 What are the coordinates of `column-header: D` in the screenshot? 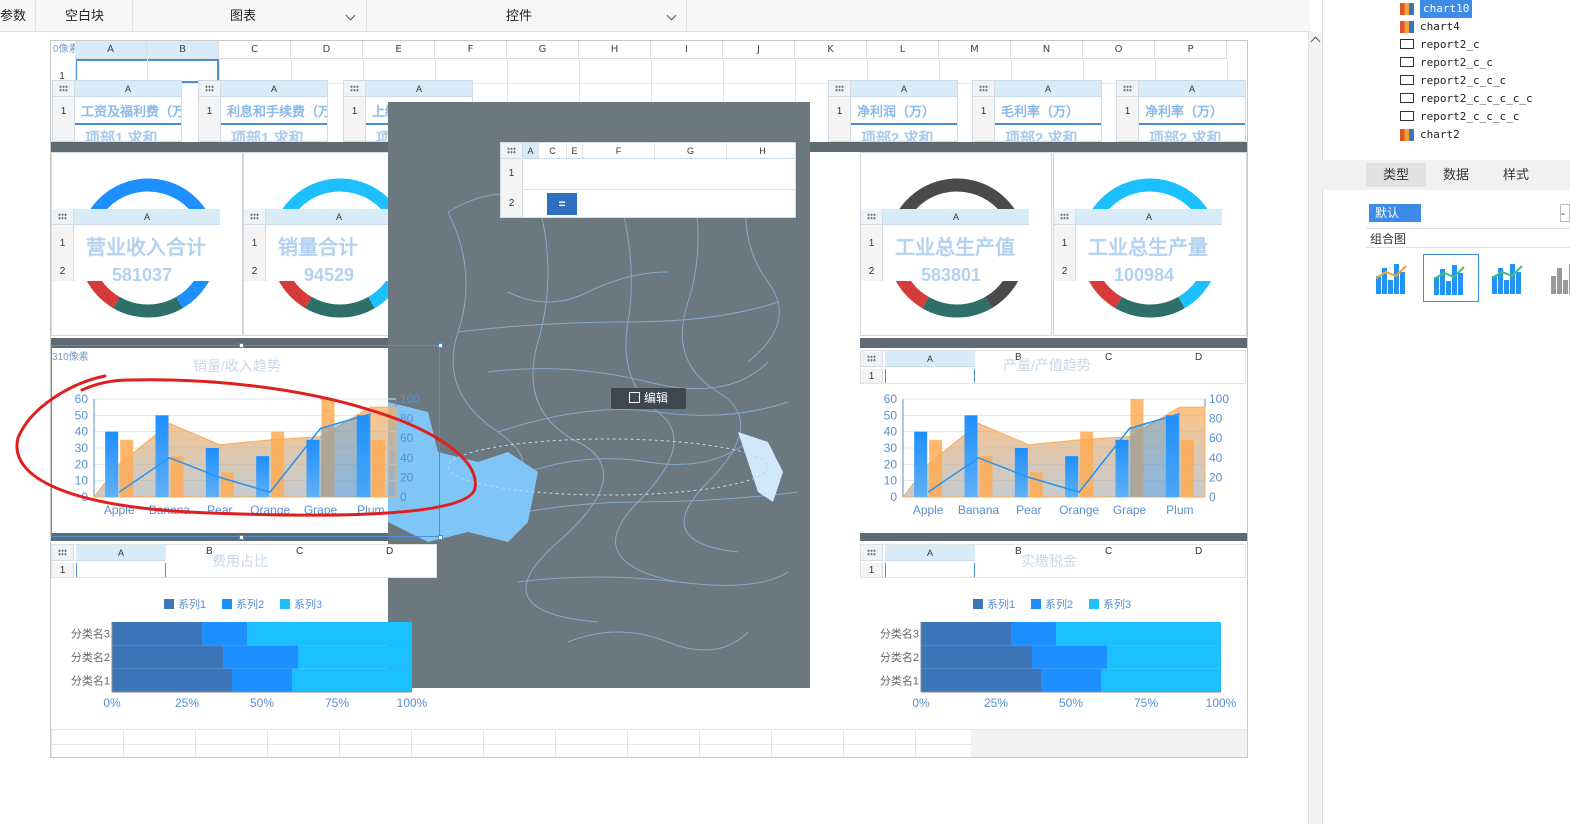 It's located at (327, 50).